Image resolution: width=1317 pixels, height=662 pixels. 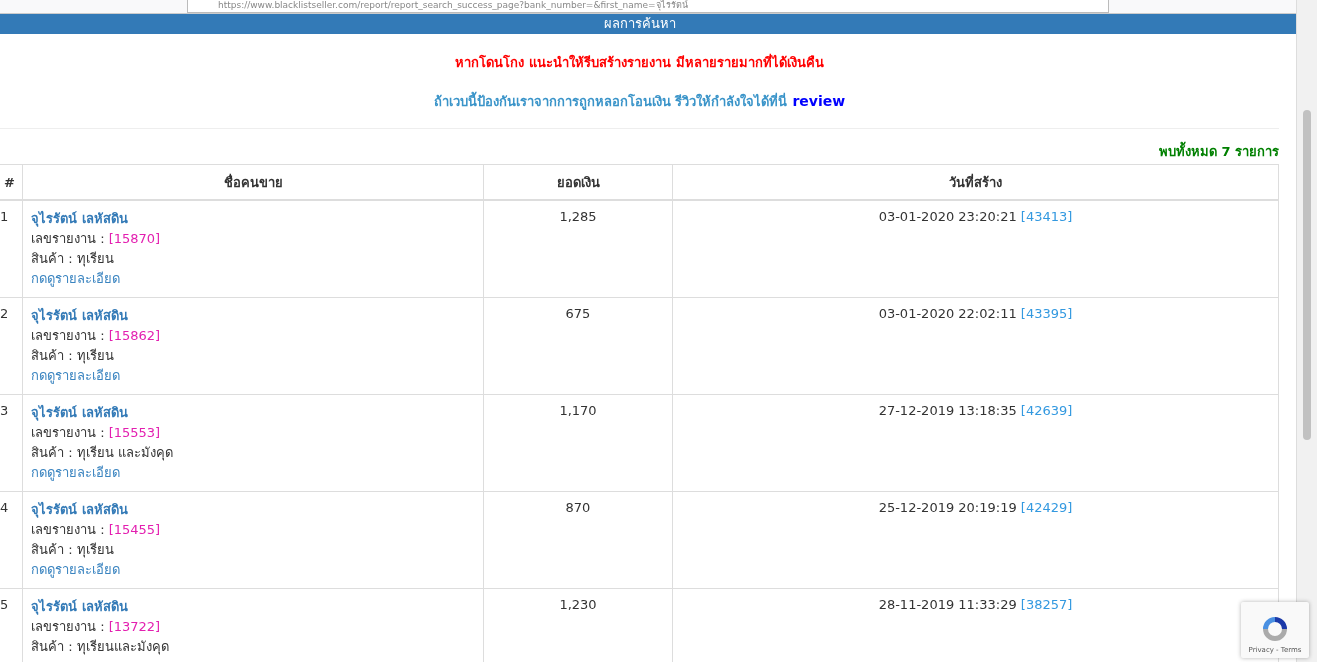 I want to click on row-number: 3, so click(x=11, y=443).